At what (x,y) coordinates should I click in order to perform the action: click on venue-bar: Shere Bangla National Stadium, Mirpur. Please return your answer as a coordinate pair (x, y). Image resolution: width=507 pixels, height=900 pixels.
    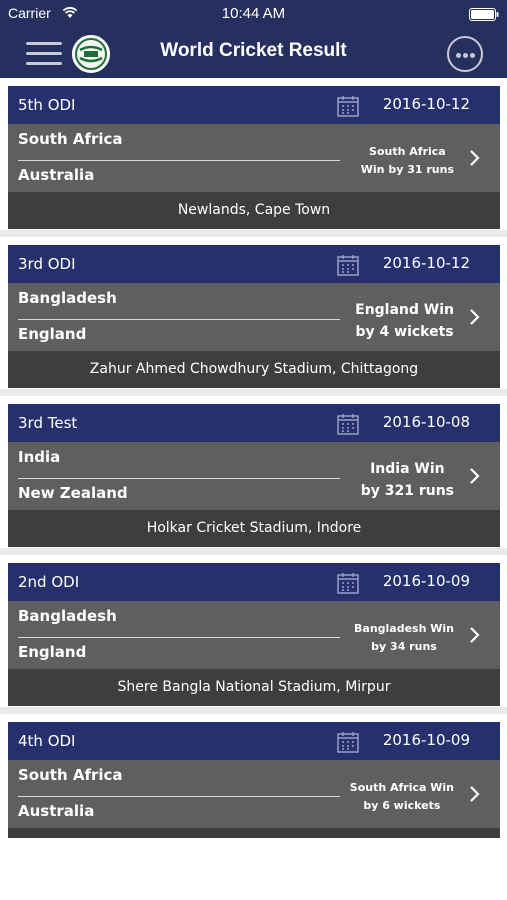
    Looking at the image, I should click on (254, 687).